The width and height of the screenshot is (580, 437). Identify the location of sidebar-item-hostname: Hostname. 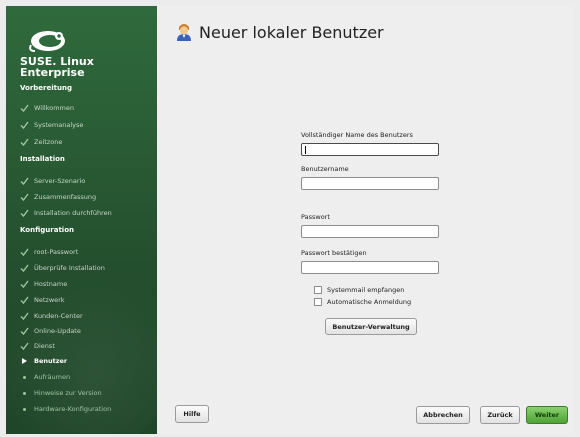
(42, 284).